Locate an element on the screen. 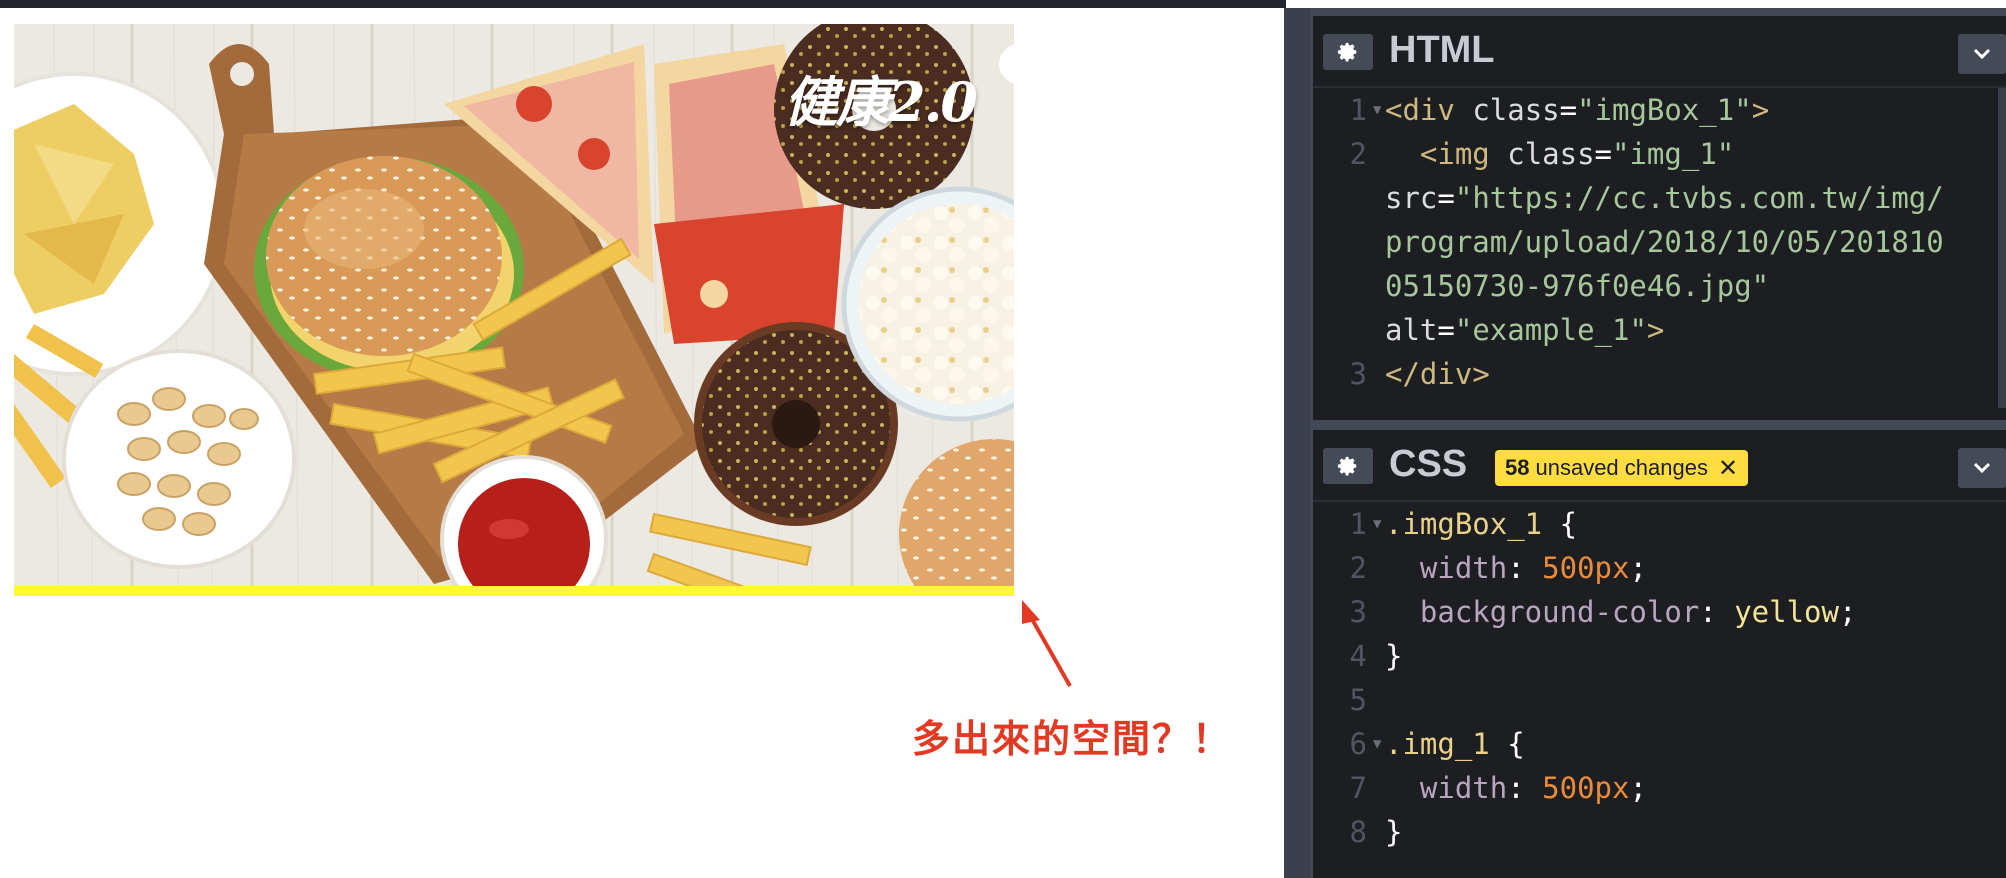  html-code-line: src="https://cc.tvbs.com.tw/img/ is located at coordinates (1659, 198).